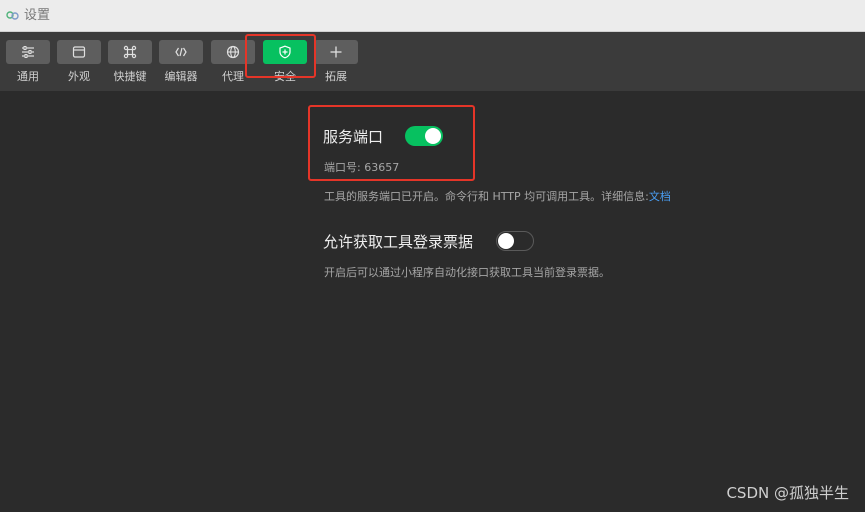 Image resolution: width=865 pixels, height=512 pixels. I want to click on window-title: 设置, so click(37, 15).